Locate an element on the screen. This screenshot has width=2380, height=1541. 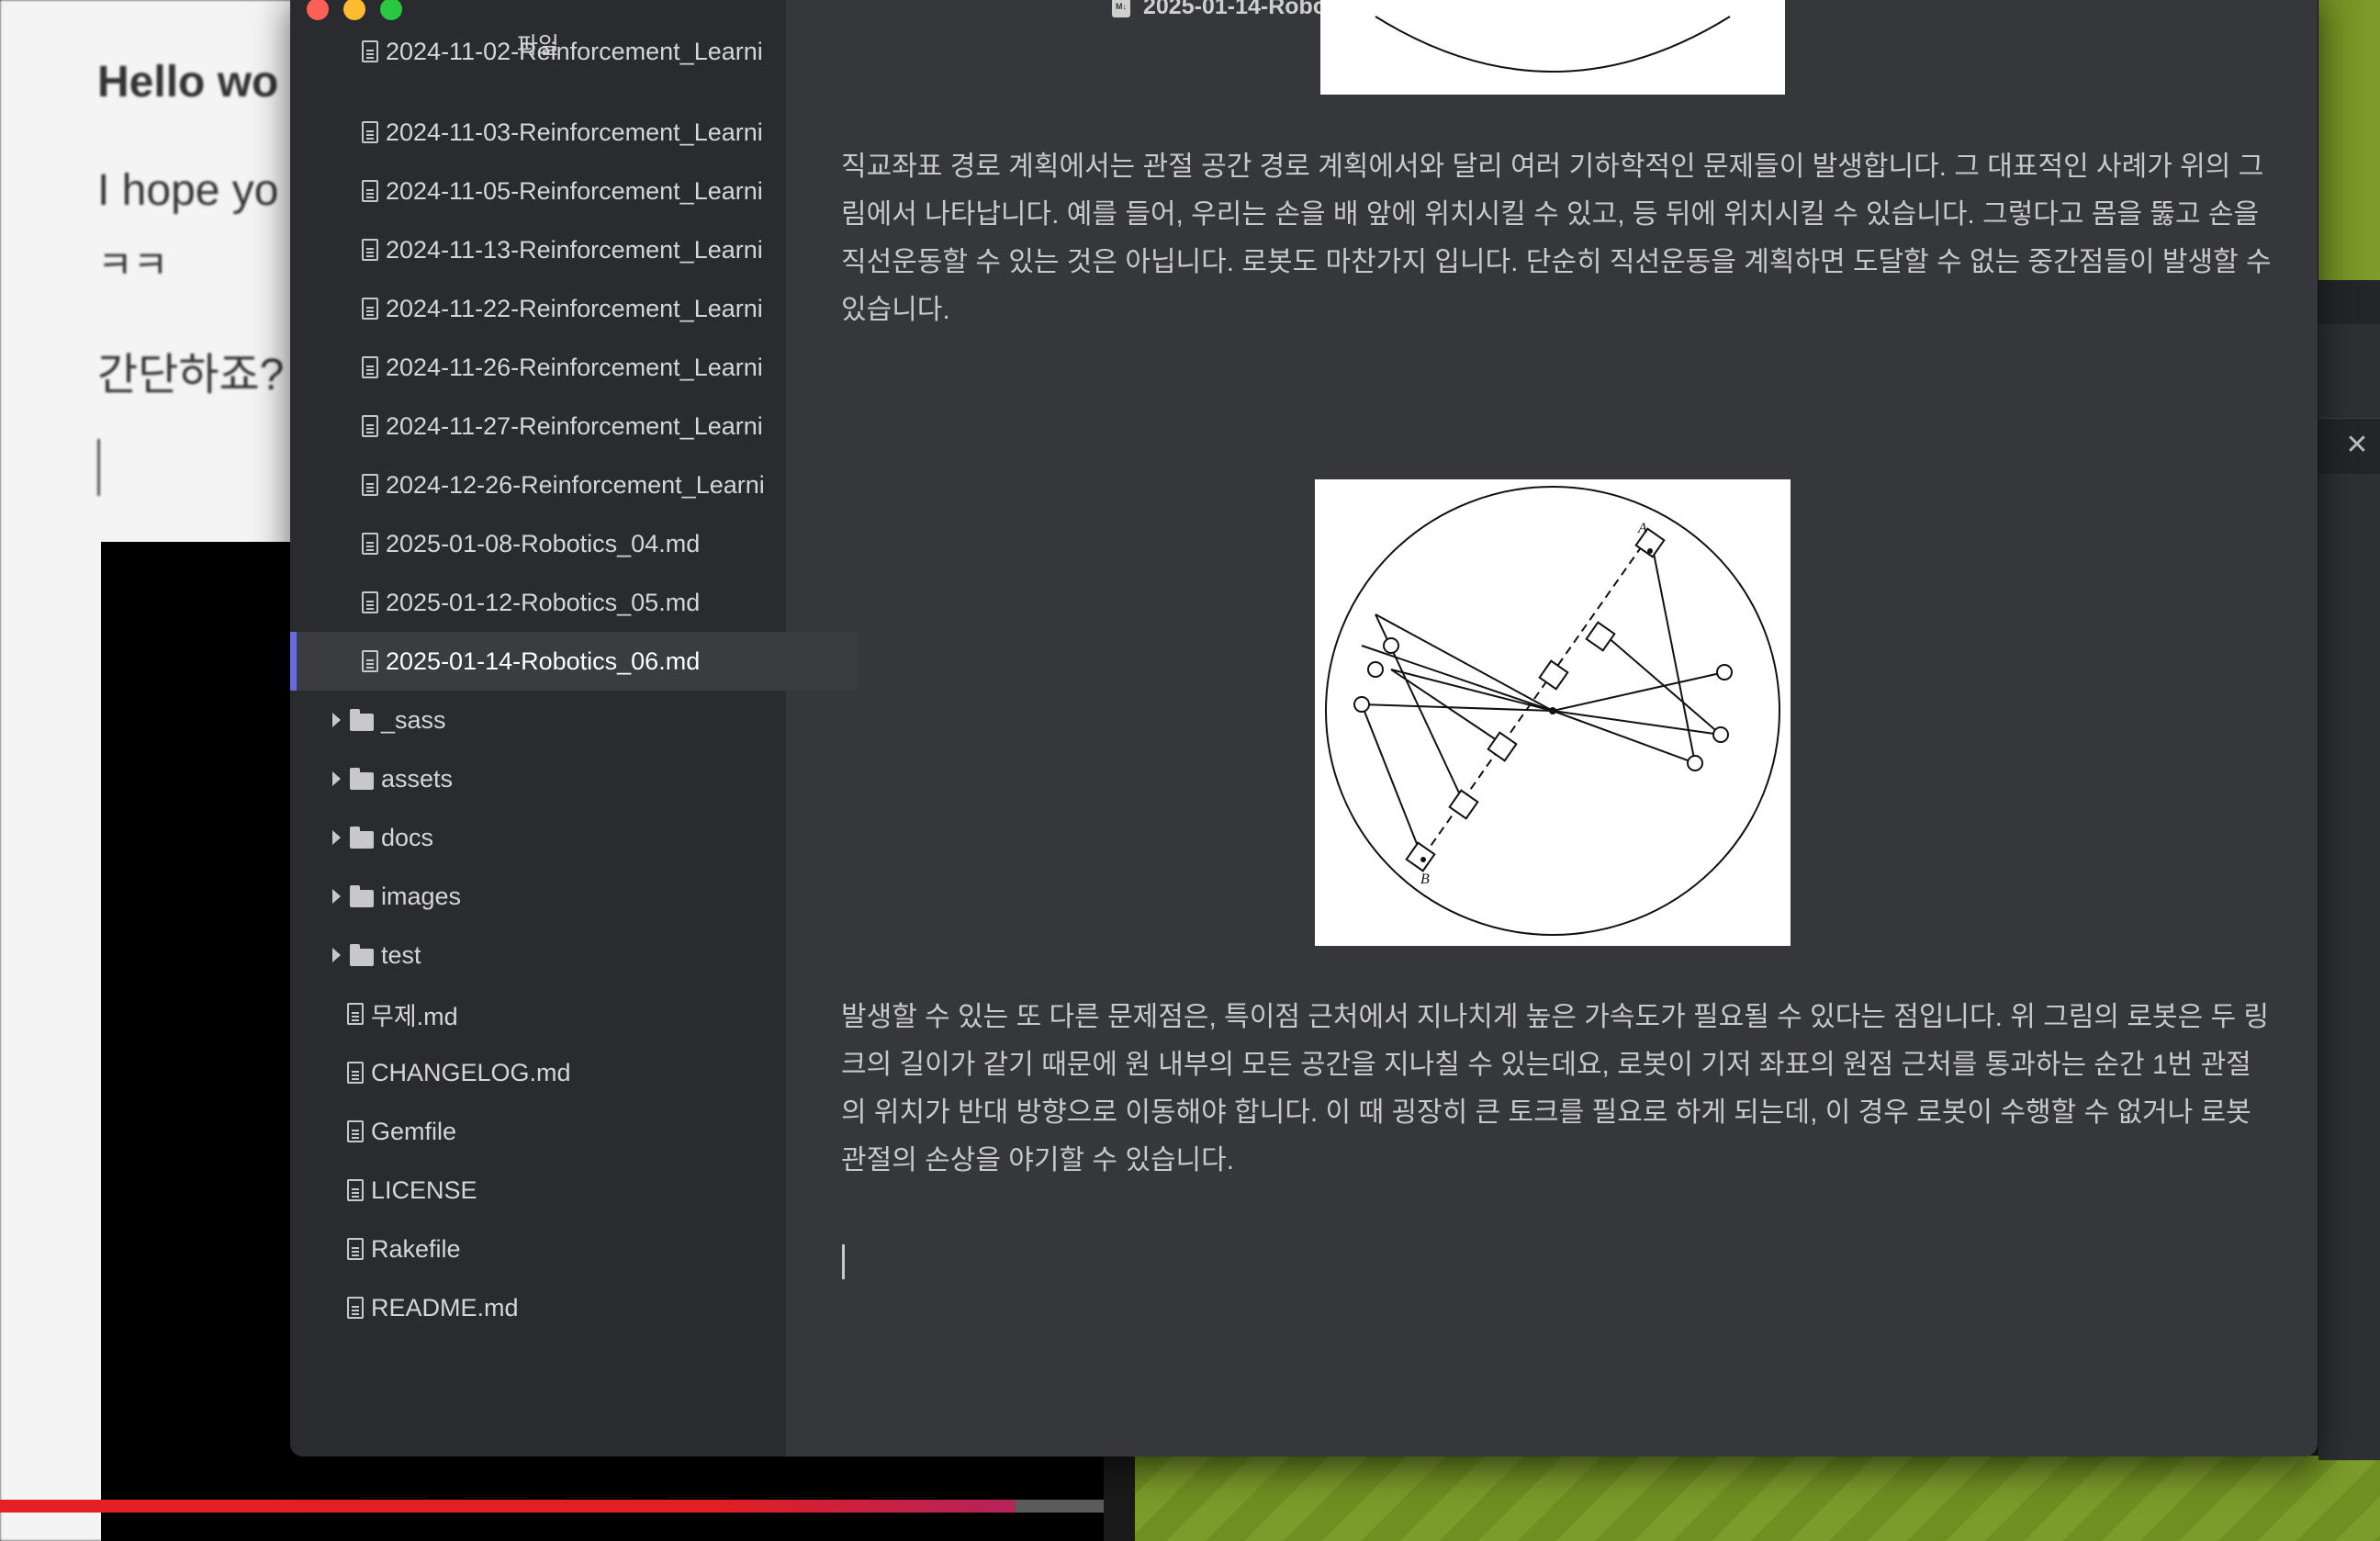
sidebar-file: CHANGELOG.md is located at coordinates (566, 1072).